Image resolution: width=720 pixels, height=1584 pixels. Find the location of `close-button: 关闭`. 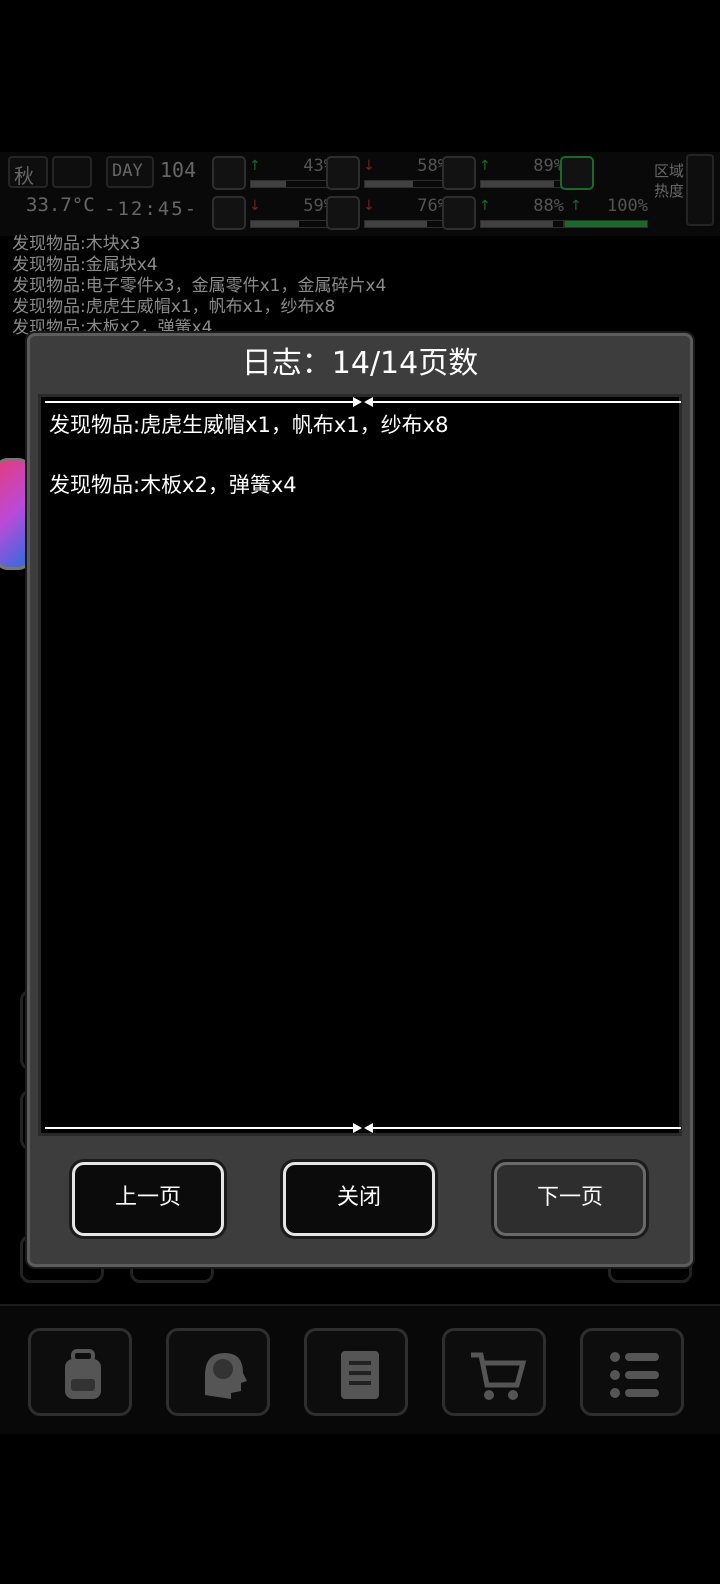

close-button: 关闭 is located at coordinates (359, 1199).